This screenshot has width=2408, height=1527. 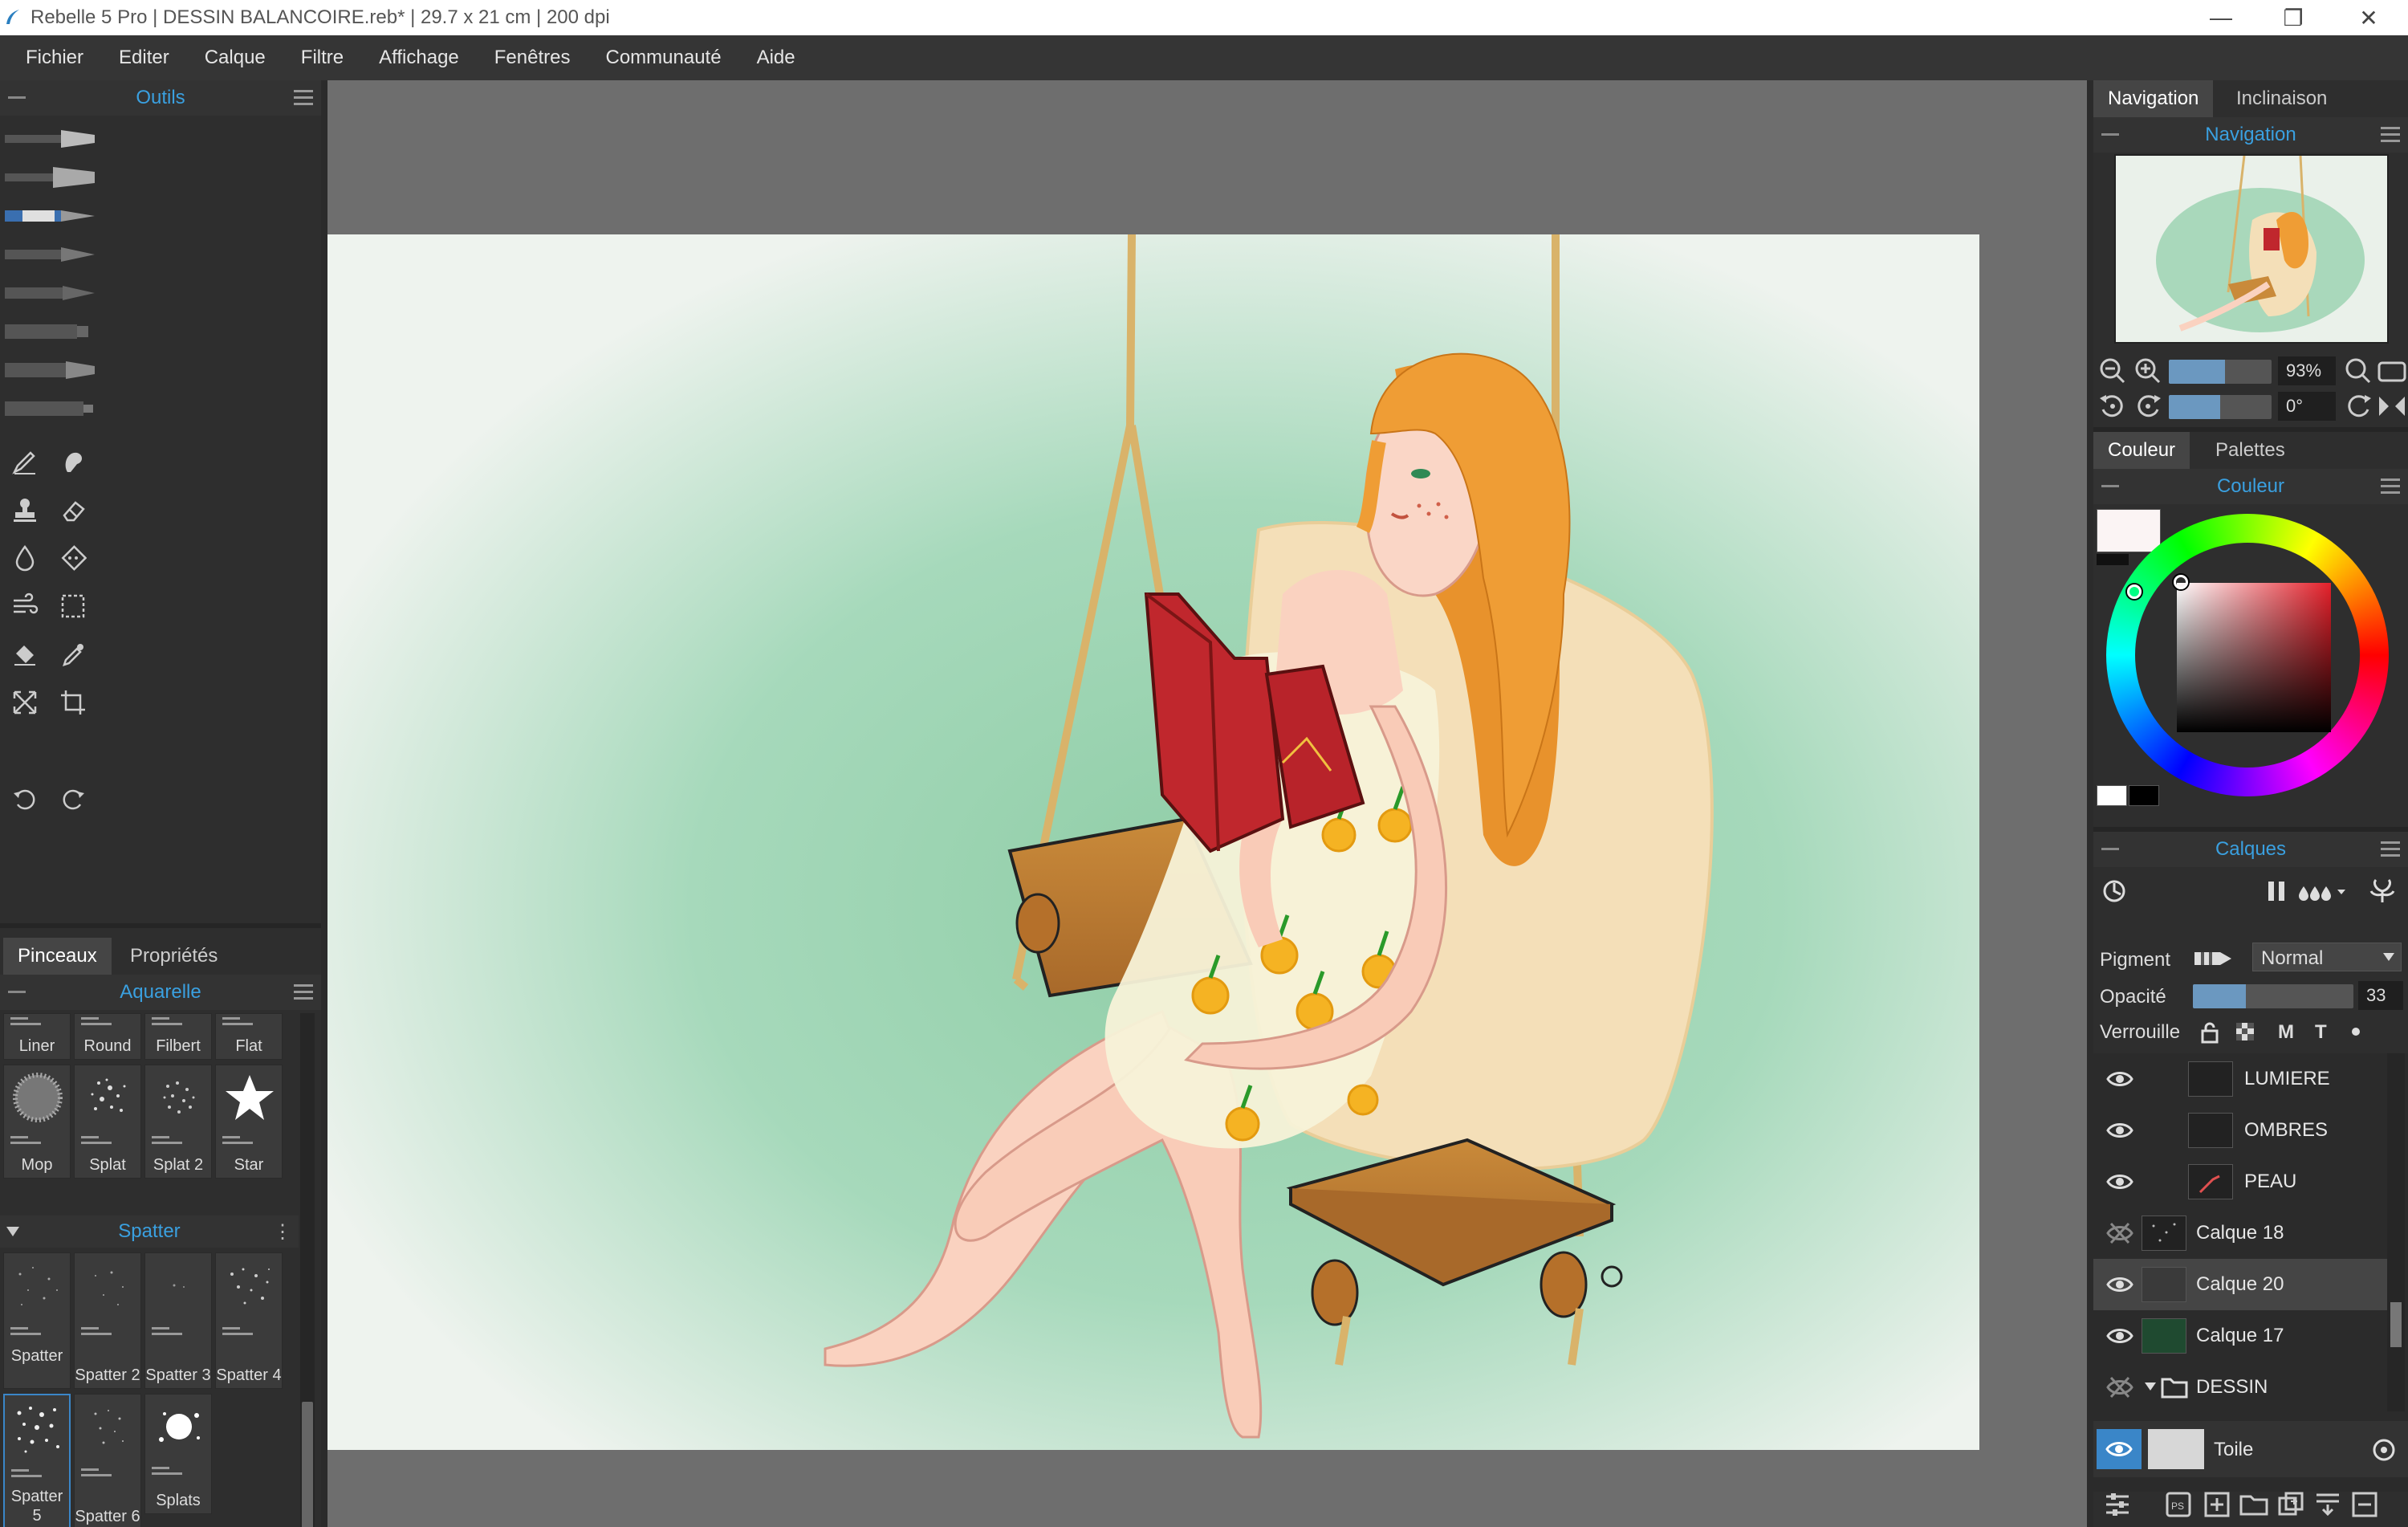 I want to click on hue-marker, so click(x=2134, y=592).